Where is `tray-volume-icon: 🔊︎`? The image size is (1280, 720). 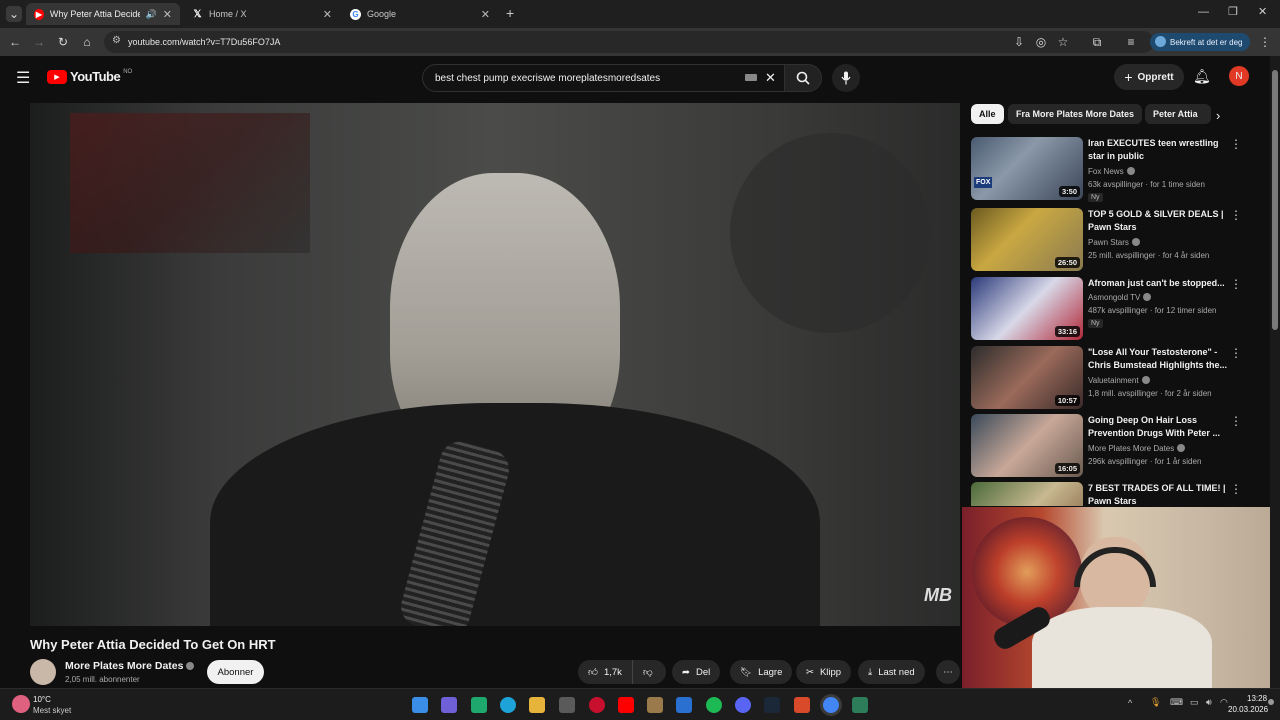 tray-volume-icon: 🔊︎ is located at coordinates (1209, 702).